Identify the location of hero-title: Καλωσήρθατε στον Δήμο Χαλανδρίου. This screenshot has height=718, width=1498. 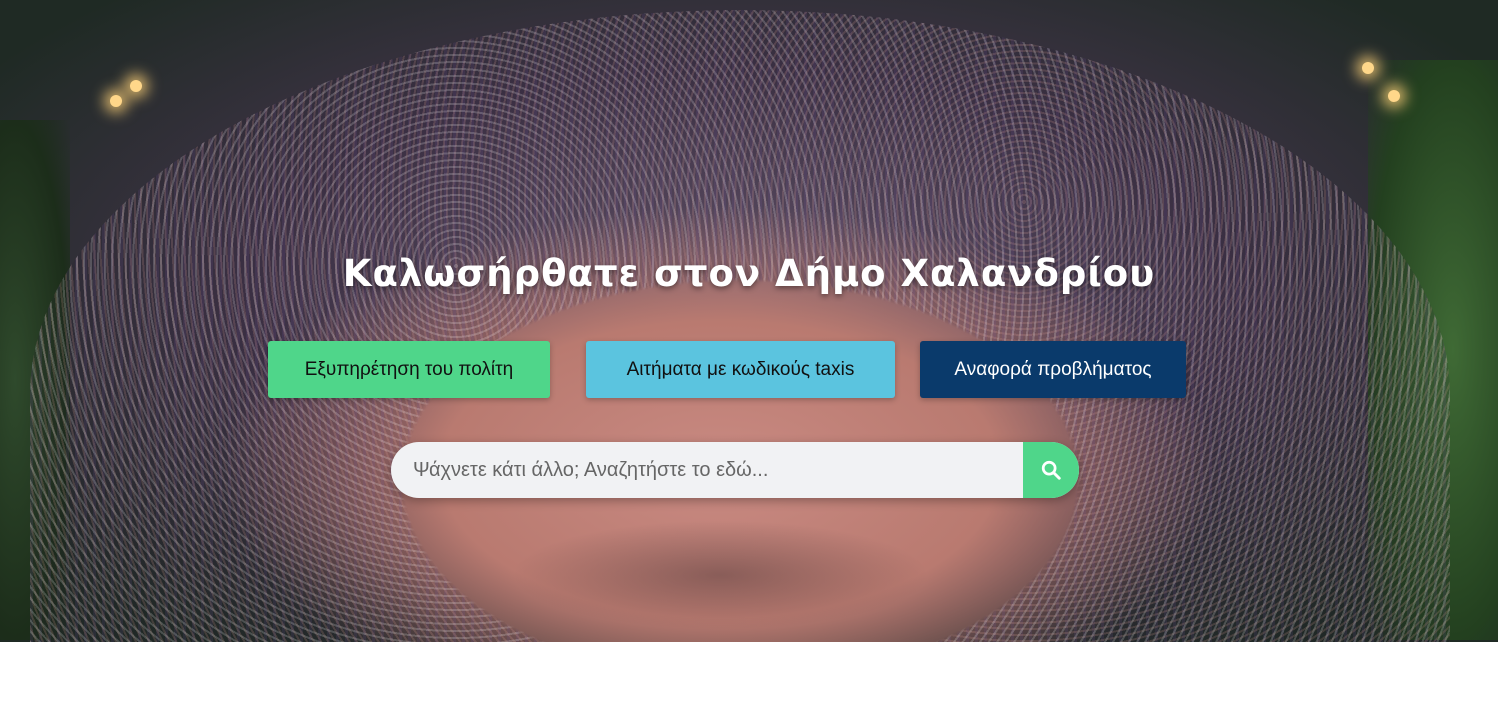
(749, 273).